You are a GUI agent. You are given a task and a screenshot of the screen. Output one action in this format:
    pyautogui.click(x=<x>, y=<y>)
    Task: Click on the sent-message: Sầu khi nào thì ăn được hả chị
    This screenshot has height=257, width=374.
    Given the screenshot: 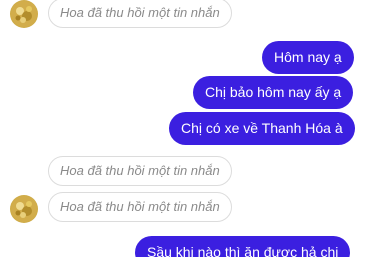 What is the action you would take?
    pyautogui.click(x=243, y=246)
    